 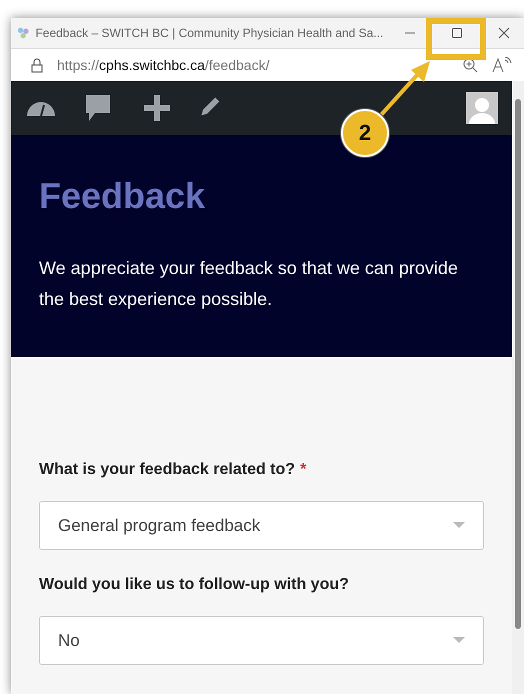 I want to click on page-title: Feedback, so click(x=122, y=196).